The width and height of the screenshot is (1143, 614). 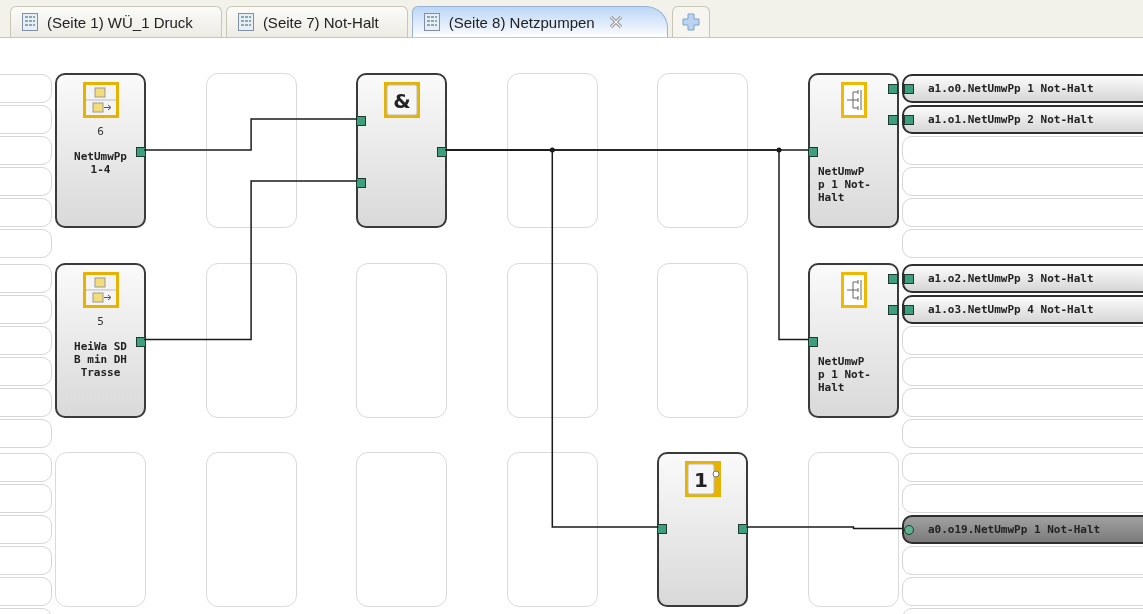 I want to click on tab: (Seite 1) WÜ_1 Druck, so click(x=116, y=21).